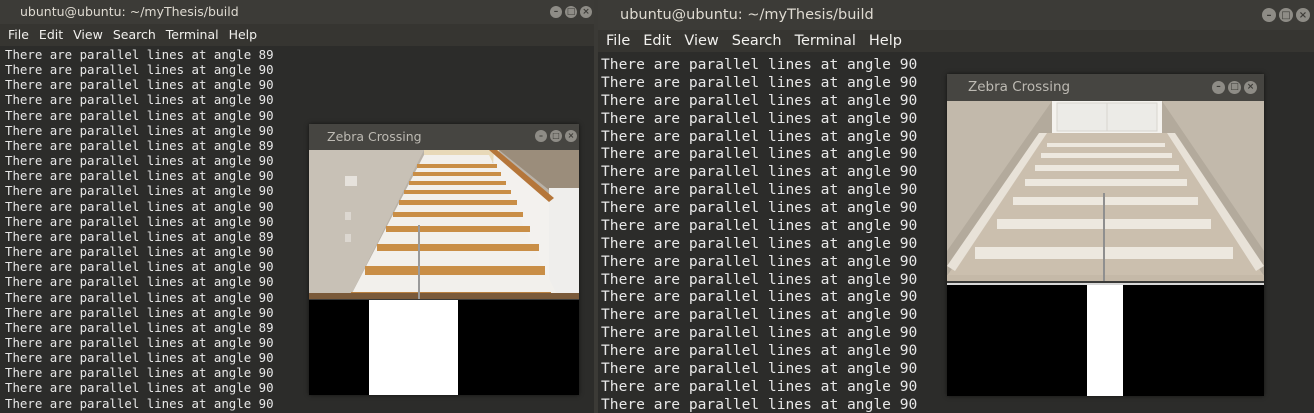 The width and height of the screenshot is (1314, 413). I want to click on left-terminal-menubar: File Edit View Search Terminal Help, so click(297, 35).